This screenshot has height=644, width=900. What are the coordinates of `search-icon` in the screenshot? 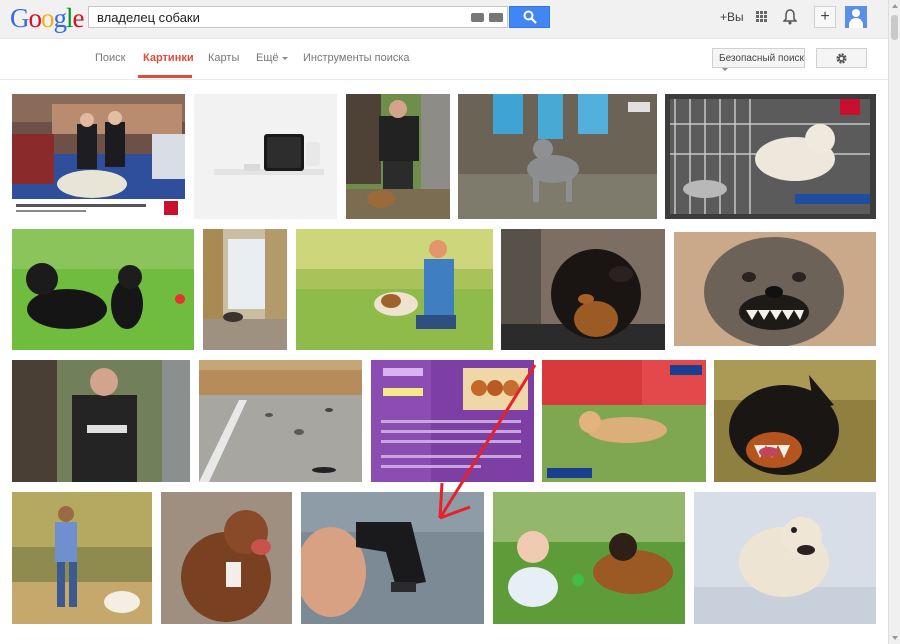 It's located at (530, 17).